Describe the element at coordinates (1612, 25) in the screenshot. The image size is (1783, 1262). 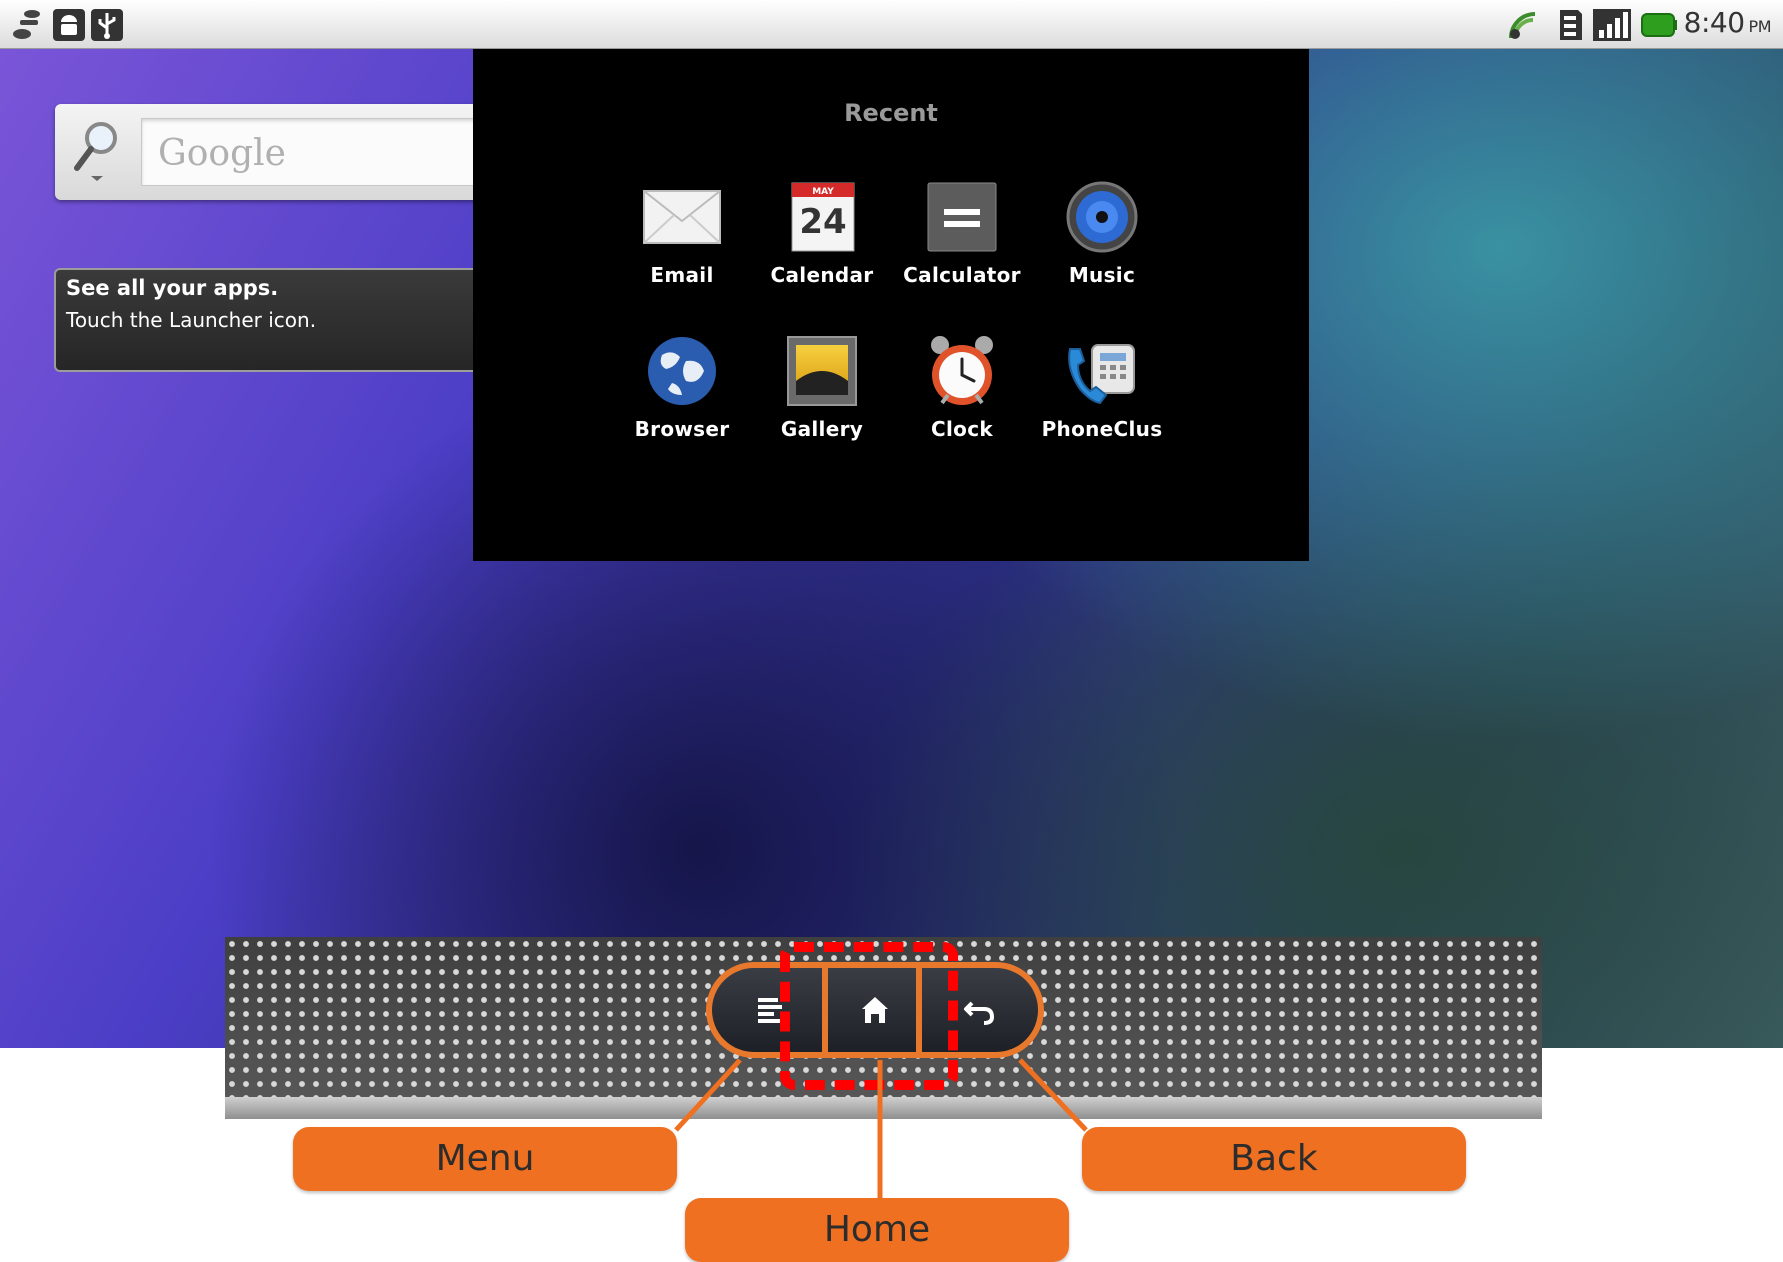
I see `cell-signal-icon` at that location.